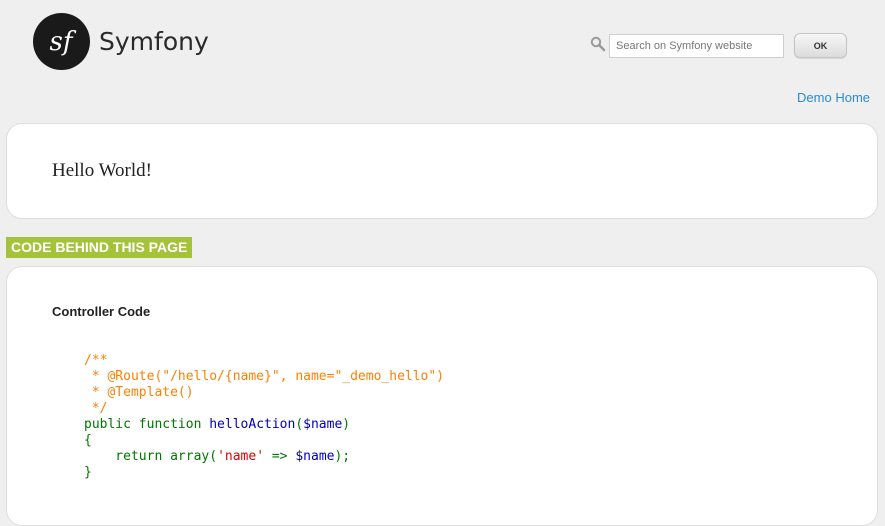 This screenshot has width=885, height=526. What do you see at coordinates (342, 456) in the screenshot?
I see `code-statement-end: );` at bounding box center [342, 456].